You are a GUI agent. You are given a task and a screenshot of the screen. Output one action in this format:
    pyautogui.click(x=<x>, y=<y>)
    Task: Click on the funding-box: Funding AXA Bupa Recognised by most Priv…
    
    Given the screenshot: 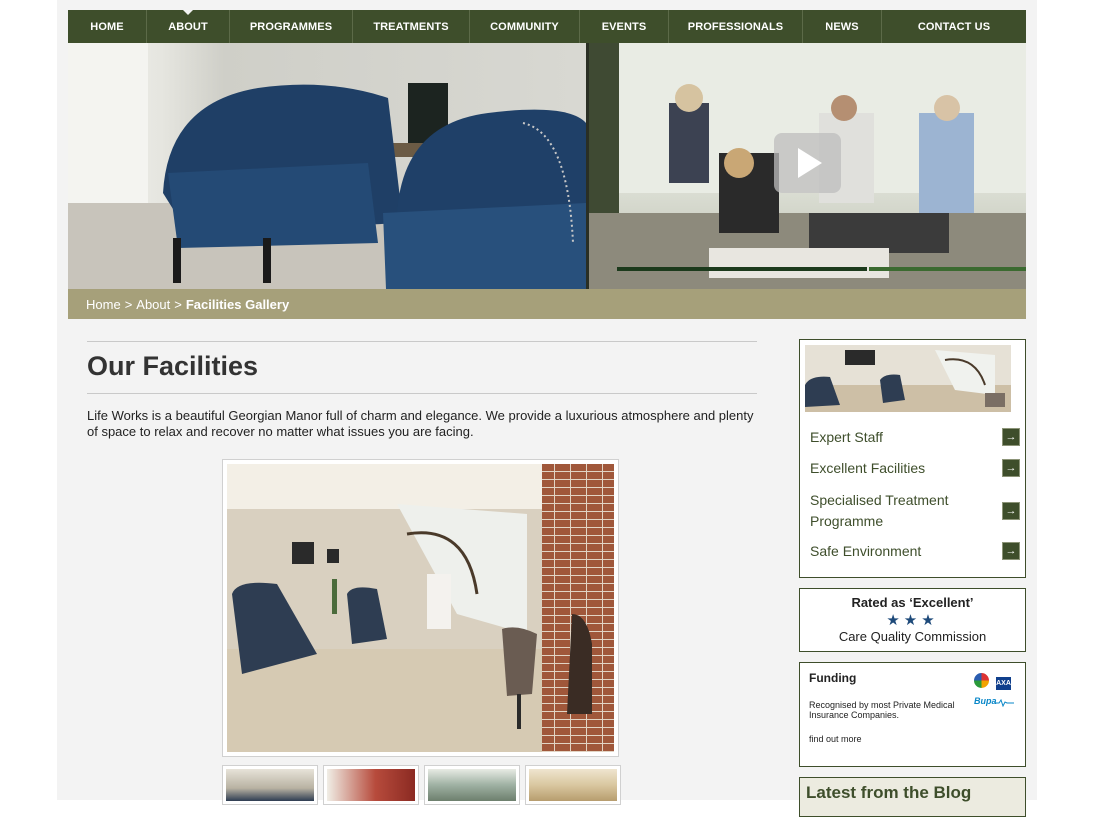 What is the action you would take?
    pyautogui.click(x=912, y=714)
    